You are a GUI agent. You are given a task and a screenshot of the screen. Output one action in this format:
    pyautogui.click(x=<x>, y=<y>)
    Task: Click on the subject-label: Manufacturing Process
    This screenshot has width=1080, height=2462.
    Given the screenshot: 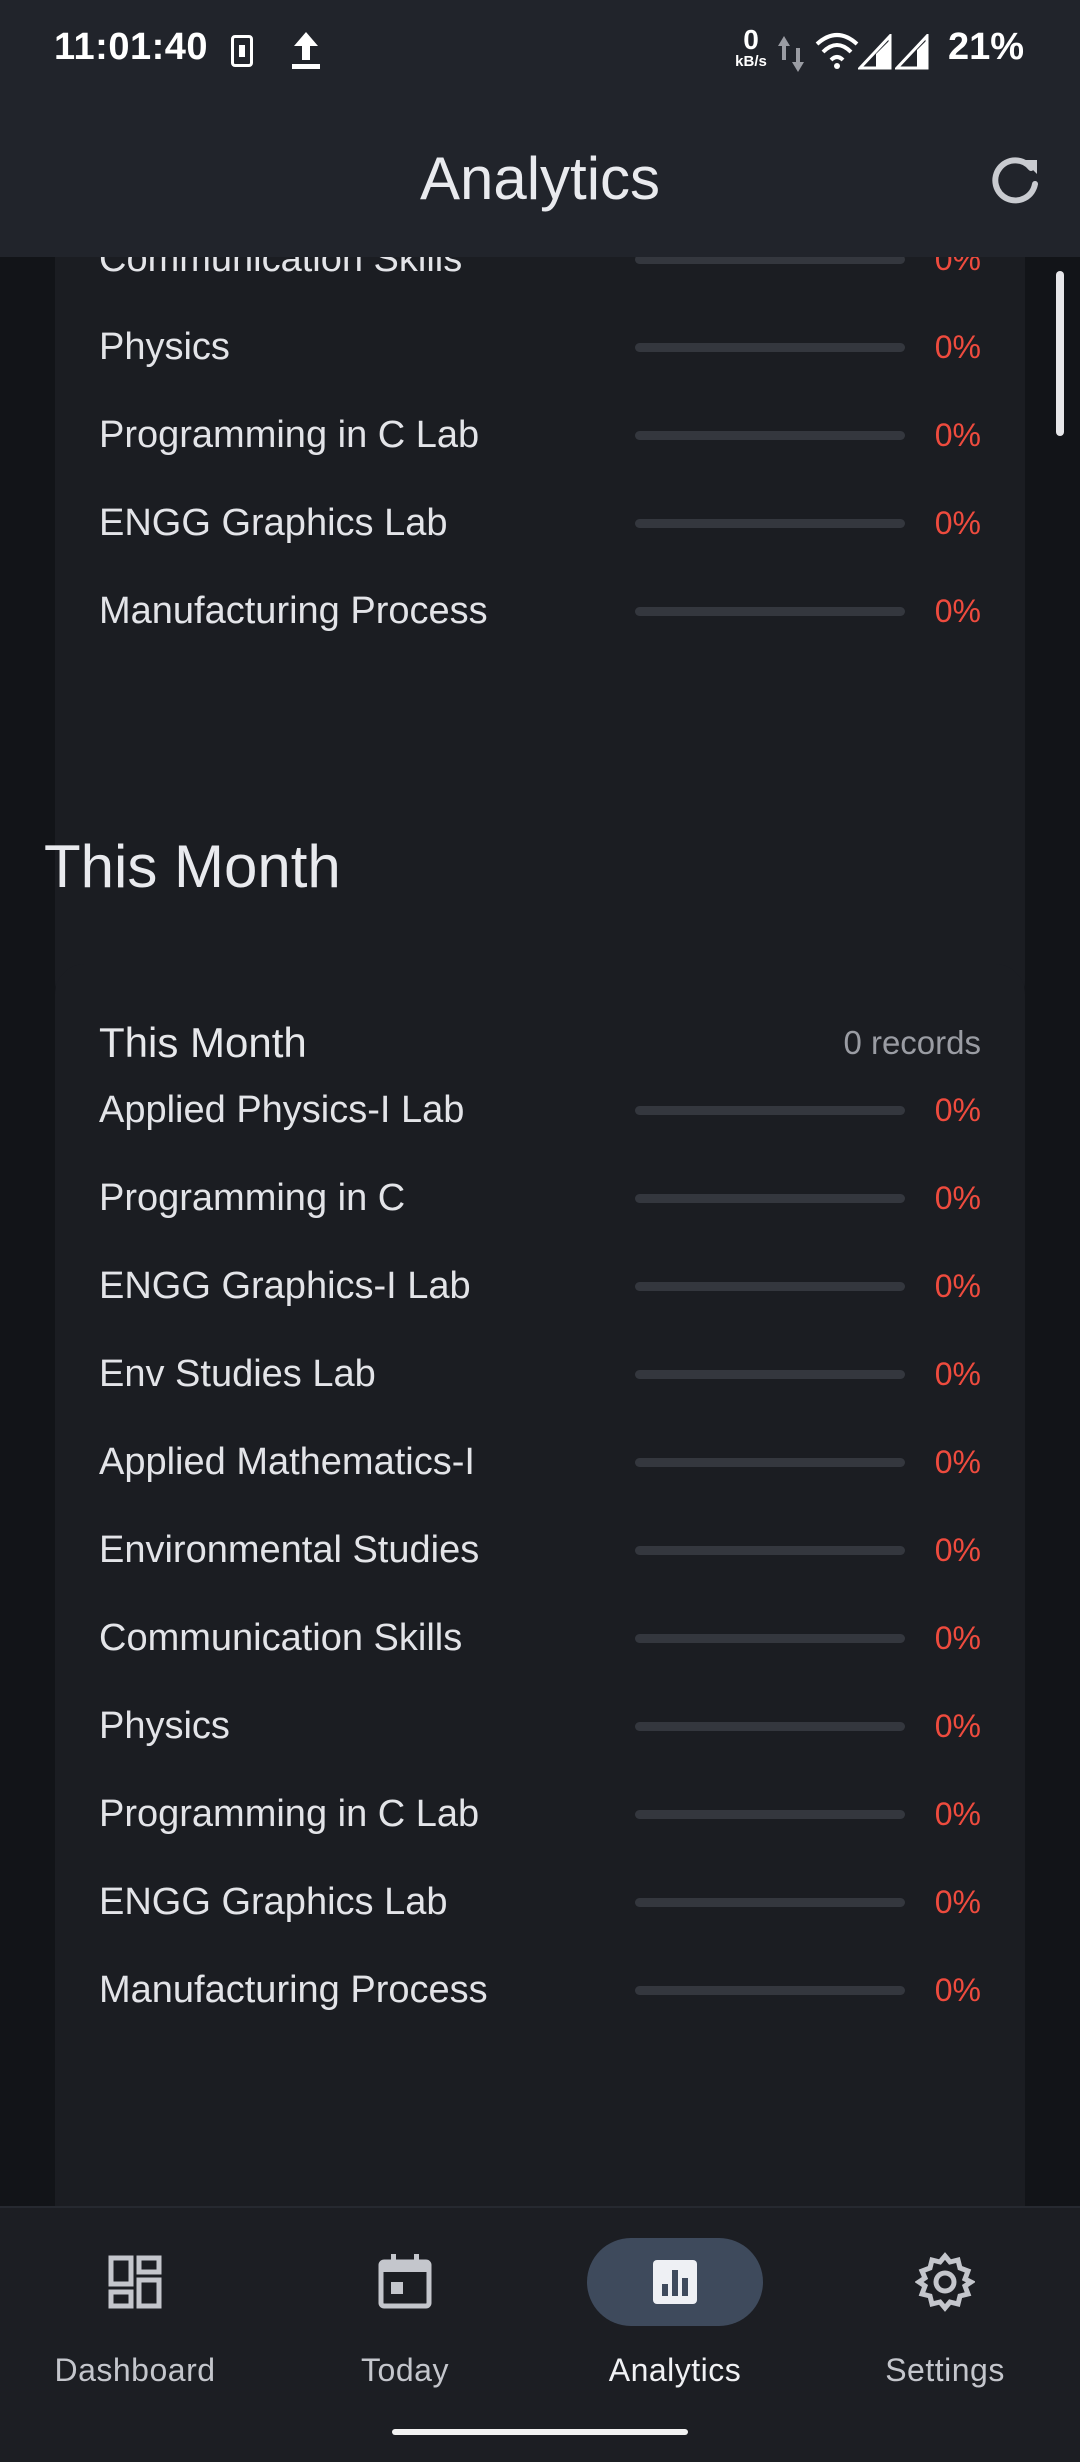 What is the action you would take?
    pyautogui.click(x=293, y=611)
    